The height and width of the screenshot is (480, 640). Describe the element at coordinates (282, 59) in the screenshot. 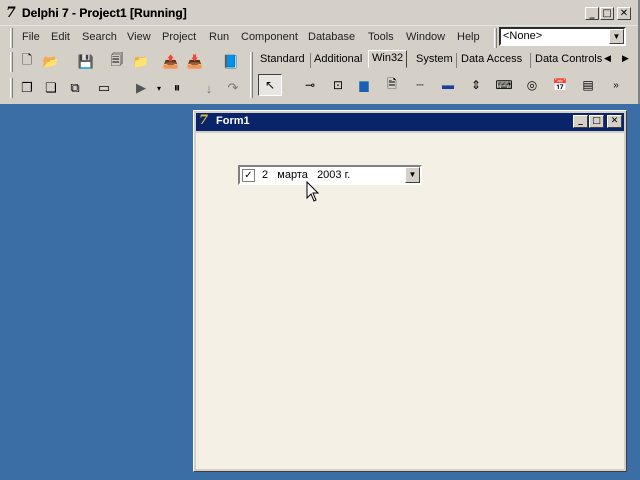

I see `tab-standard: Standard` at that location.